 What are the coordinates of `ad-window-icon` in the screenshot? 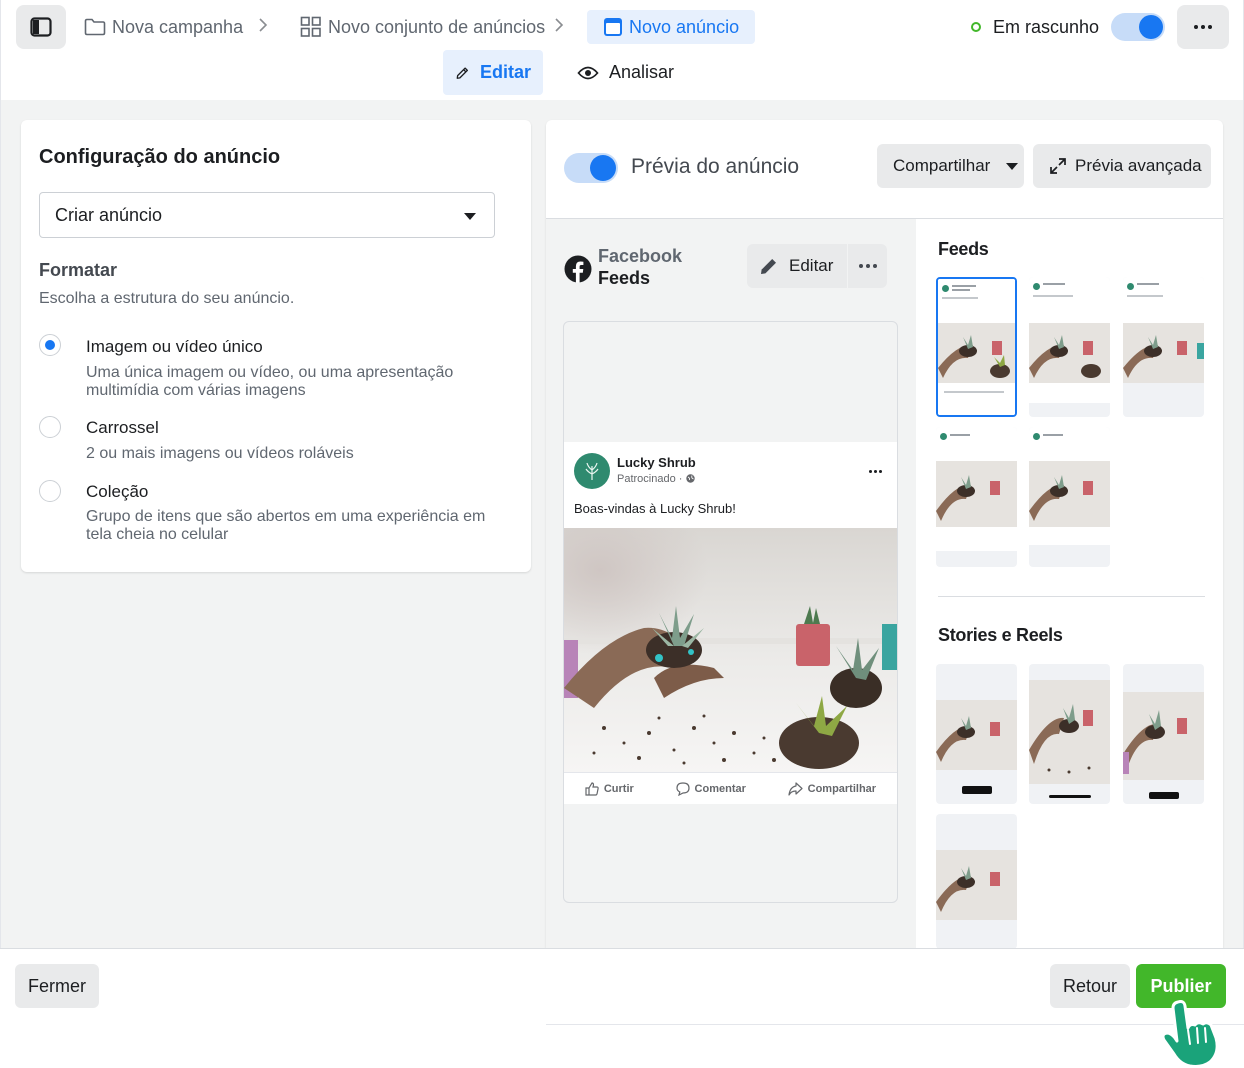 It's located at (613, 27).